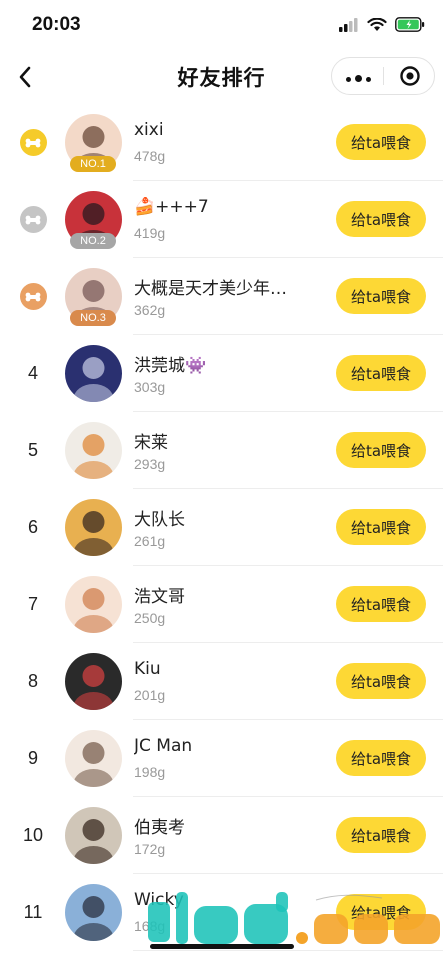 The image size is (443, 960). What do you see at coordinates (163, 746) in the screenshot?
I see `friend-name: JC Man` at bounding box center [163, 746].